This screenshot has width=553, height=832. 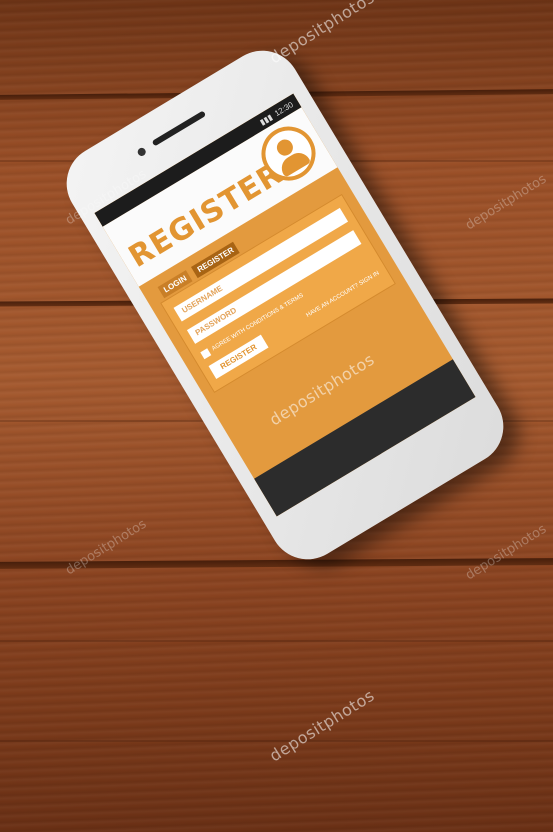 What do you see at coordinates (142, 152) in the screenshot?
I see `front-camera` at bounding box center [142, 152].